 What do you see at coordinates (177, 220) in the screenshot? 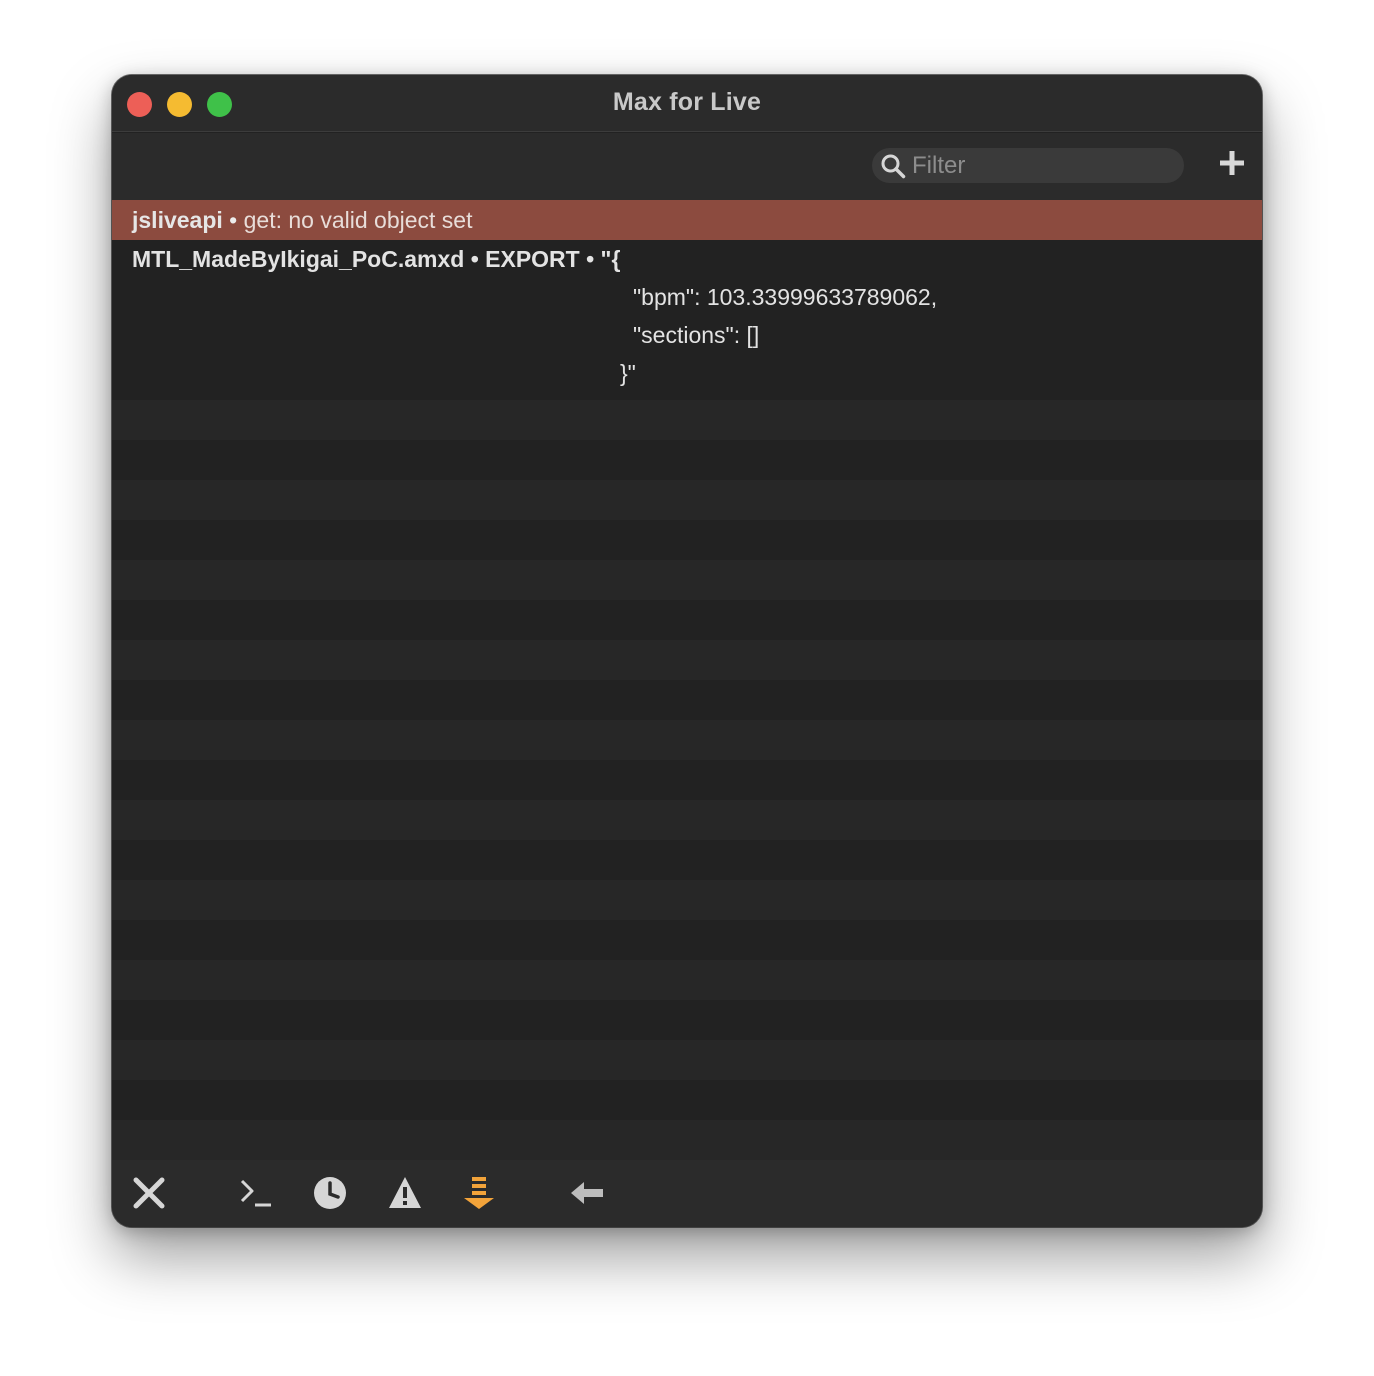
I see `error-source: jsliveapi` at bounding box center [177, 220].